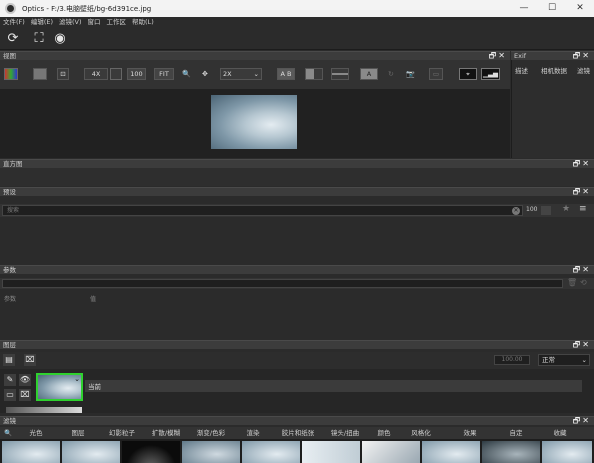  I want to click on main-toolbar: ⟳ ⛶ ◉, so click(297, 39).